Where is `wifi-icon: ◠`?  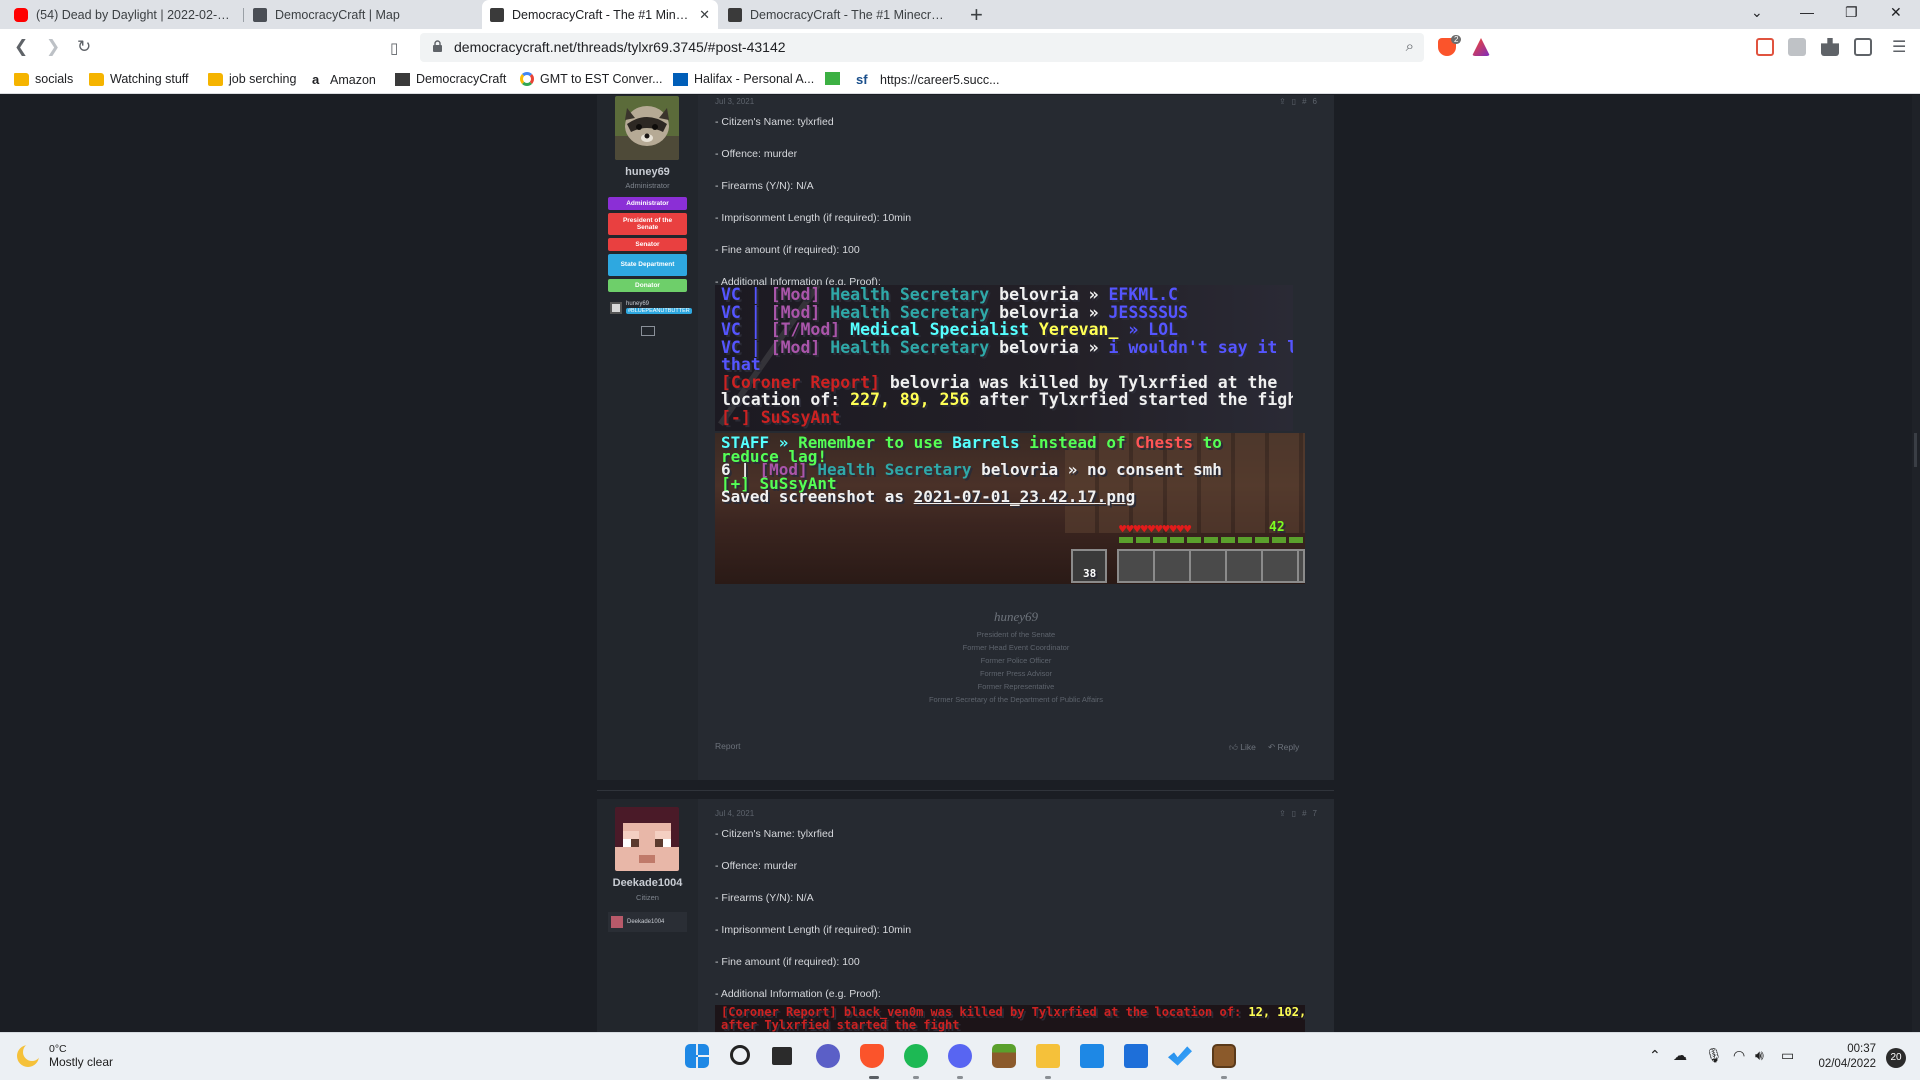
wifi-icon: ◠ is located at coordinates (1739, 1055).